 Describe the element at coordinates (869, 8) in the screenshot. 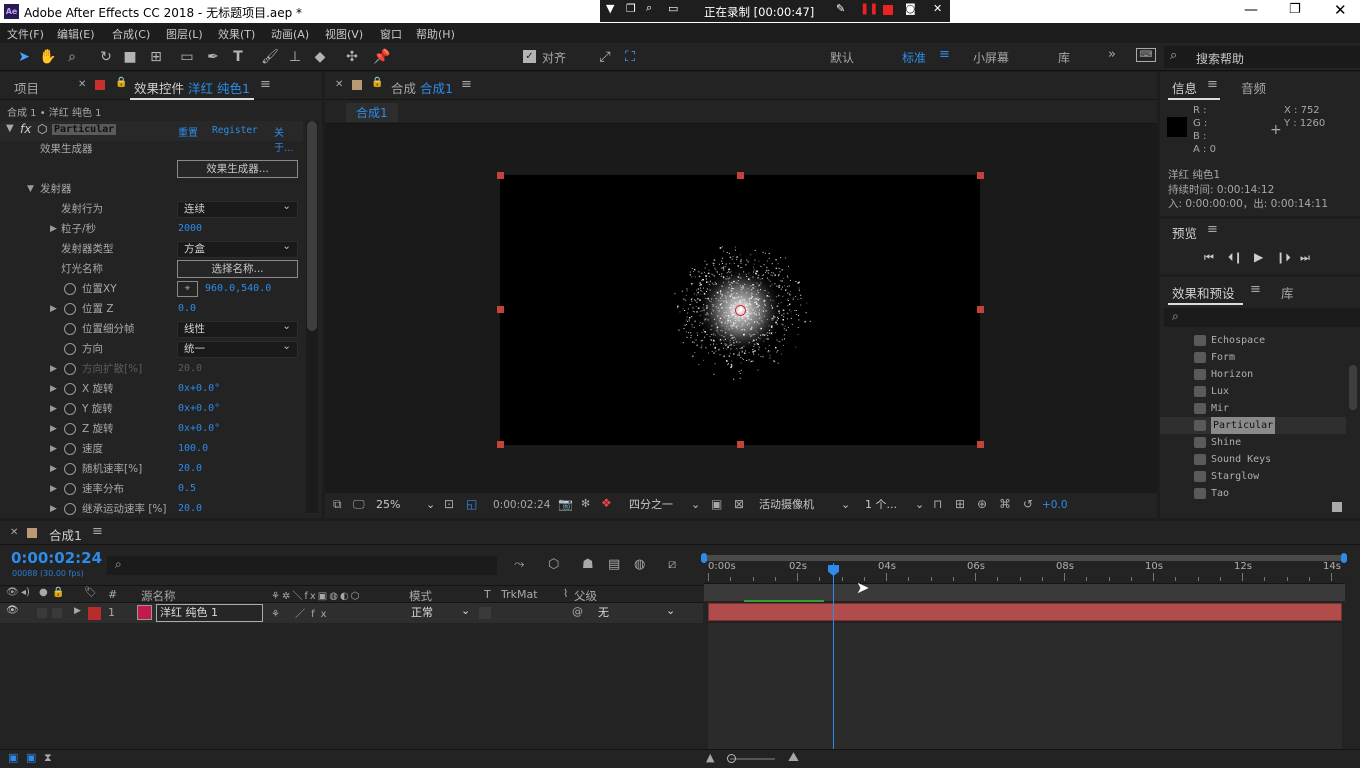

I see `pause-icon: ❚❚` at that location.